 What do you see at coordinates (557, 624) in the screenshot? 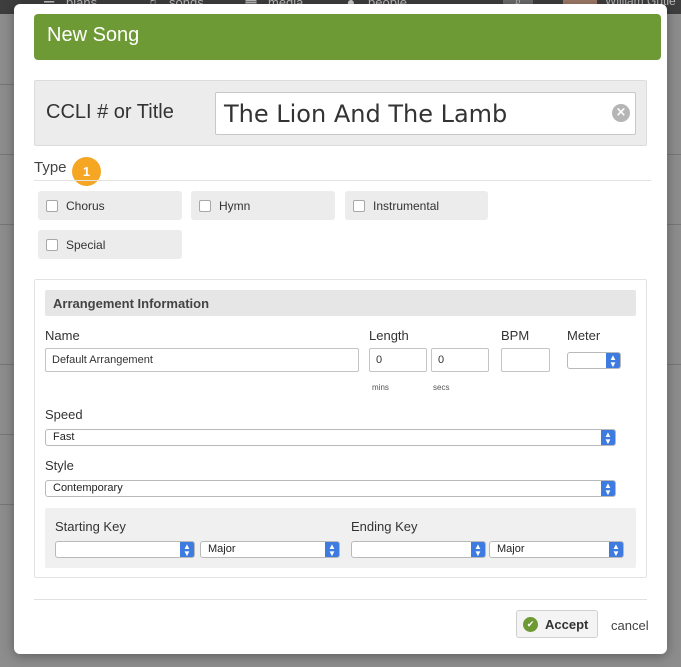
I see `accept-button: ✔ Accept` at bounding box center [557, 624].